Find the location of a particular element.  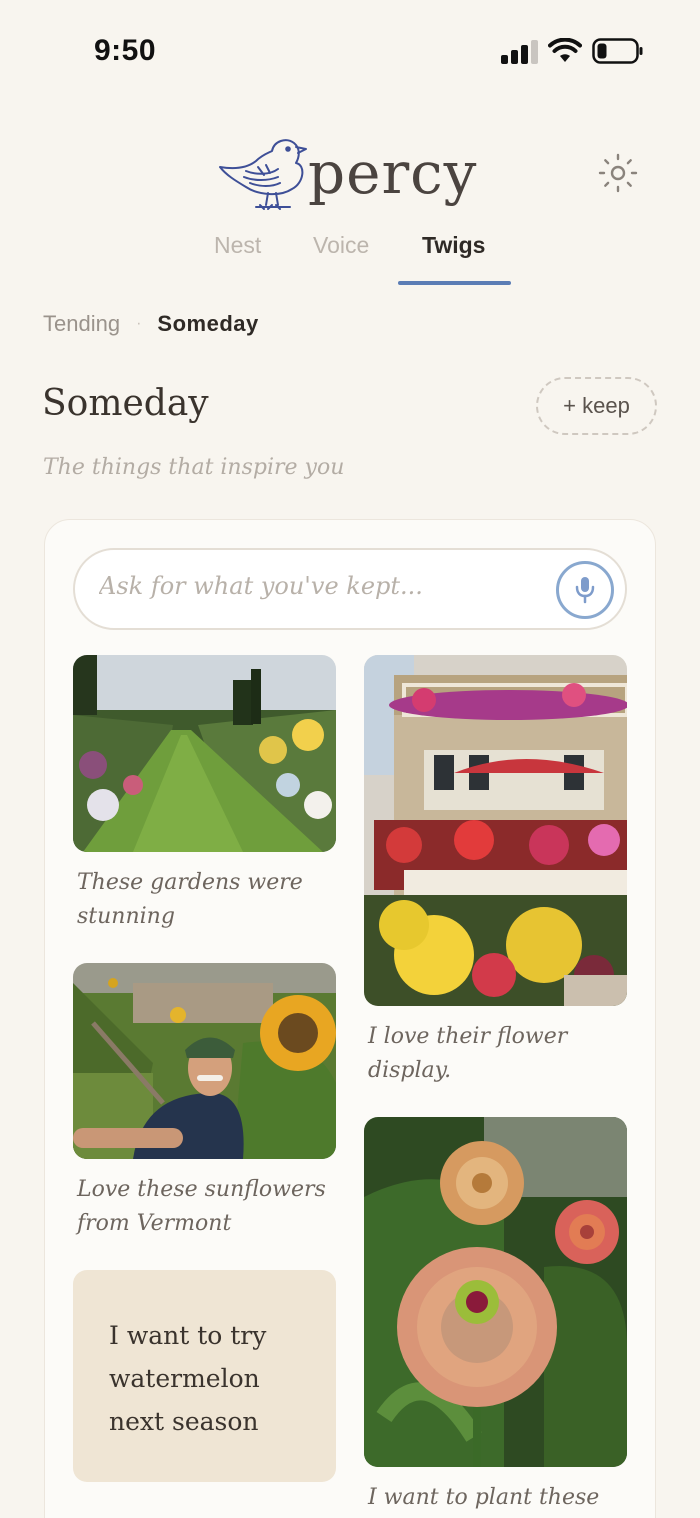

photo-zinnias is located at coordinates (495, 1292).